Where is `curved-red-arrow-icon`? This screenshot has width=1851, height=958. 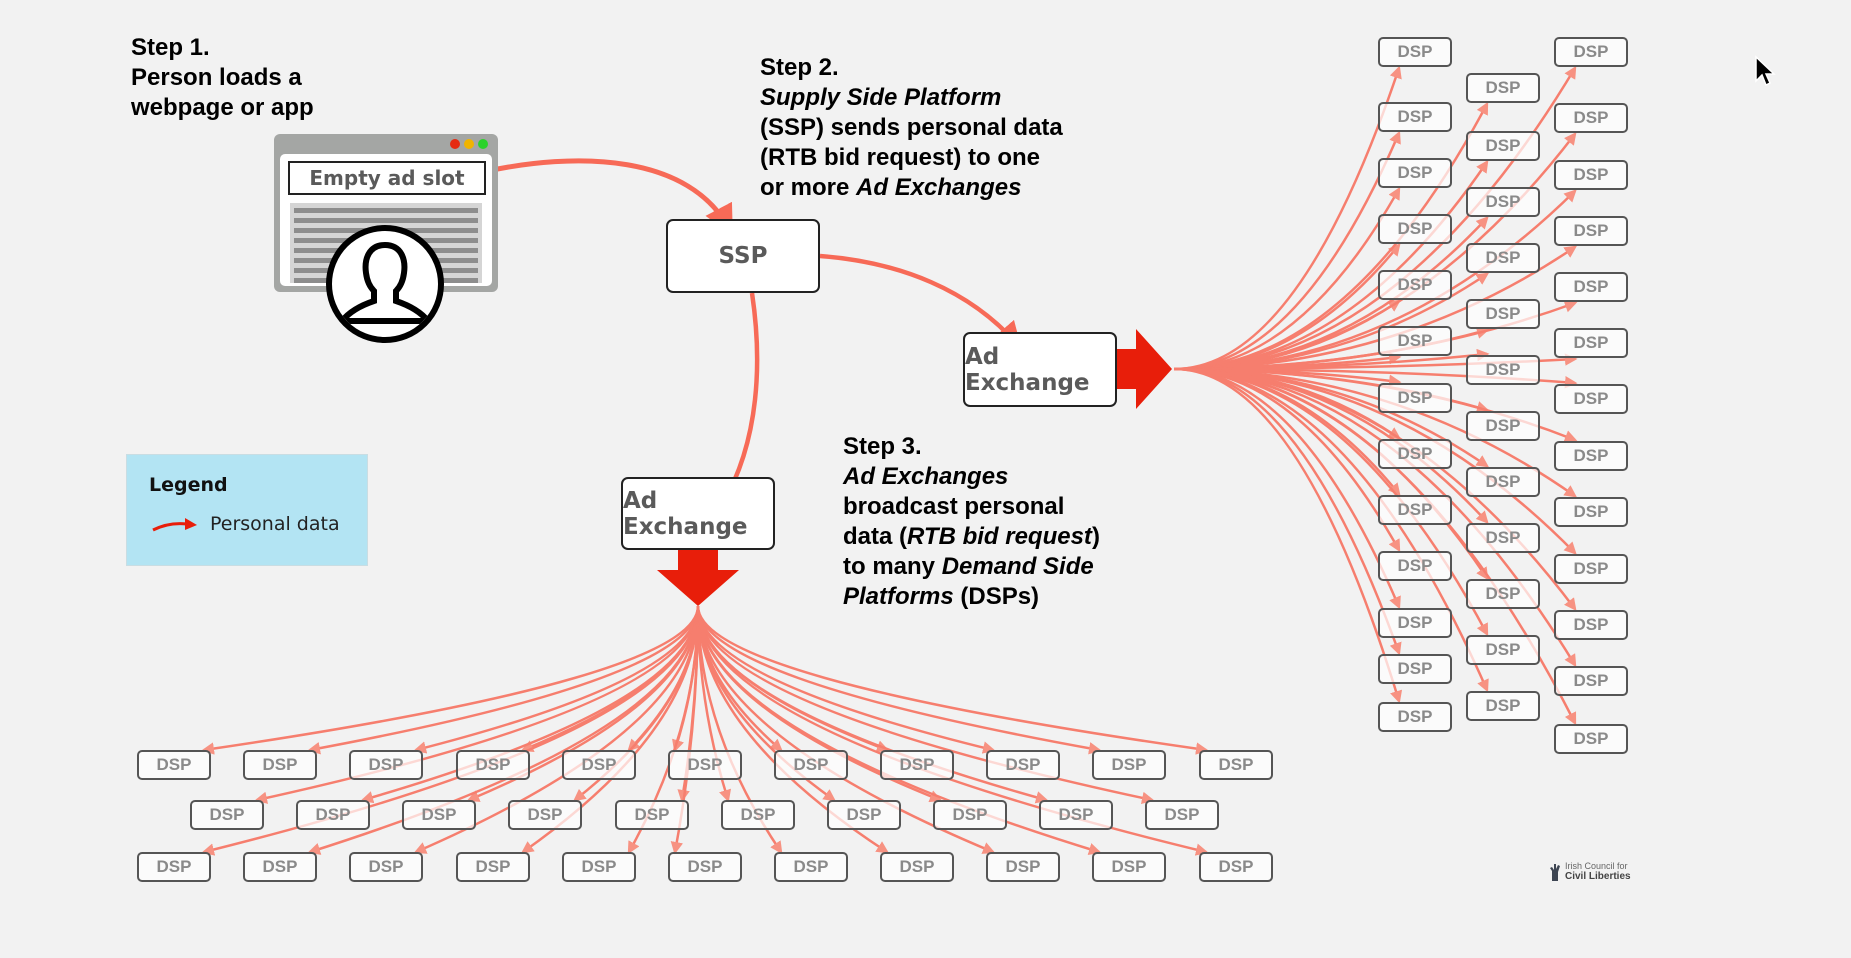
curved-red-arrow-icon is located at coordinates (174, 525).